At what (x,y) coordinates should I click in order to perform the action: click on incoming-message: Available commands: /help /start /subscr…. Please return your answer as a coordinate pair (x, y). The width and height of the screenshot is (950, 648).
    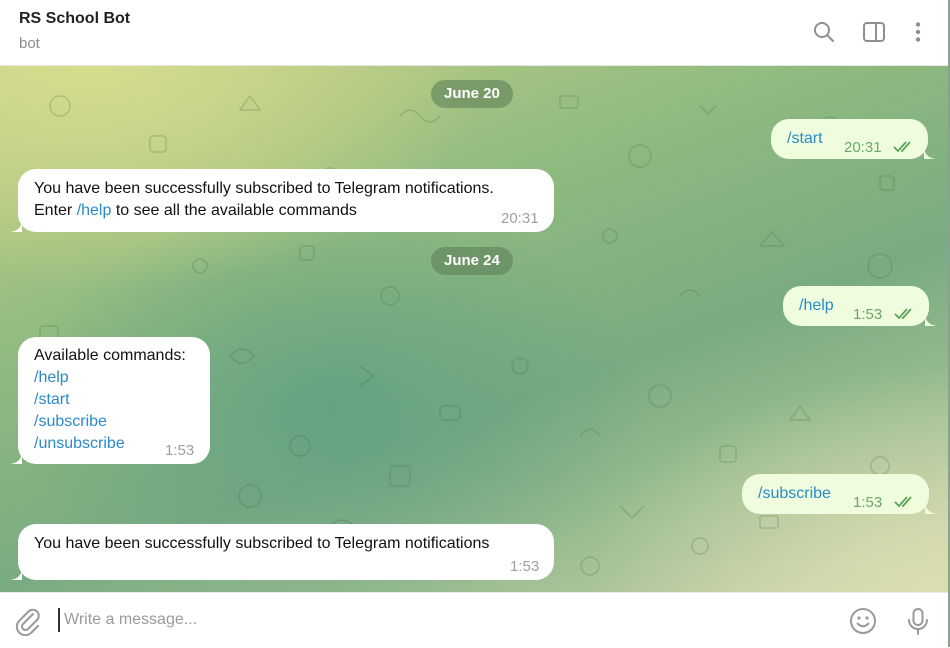
    Looking at the image, I should click on (114, 400).